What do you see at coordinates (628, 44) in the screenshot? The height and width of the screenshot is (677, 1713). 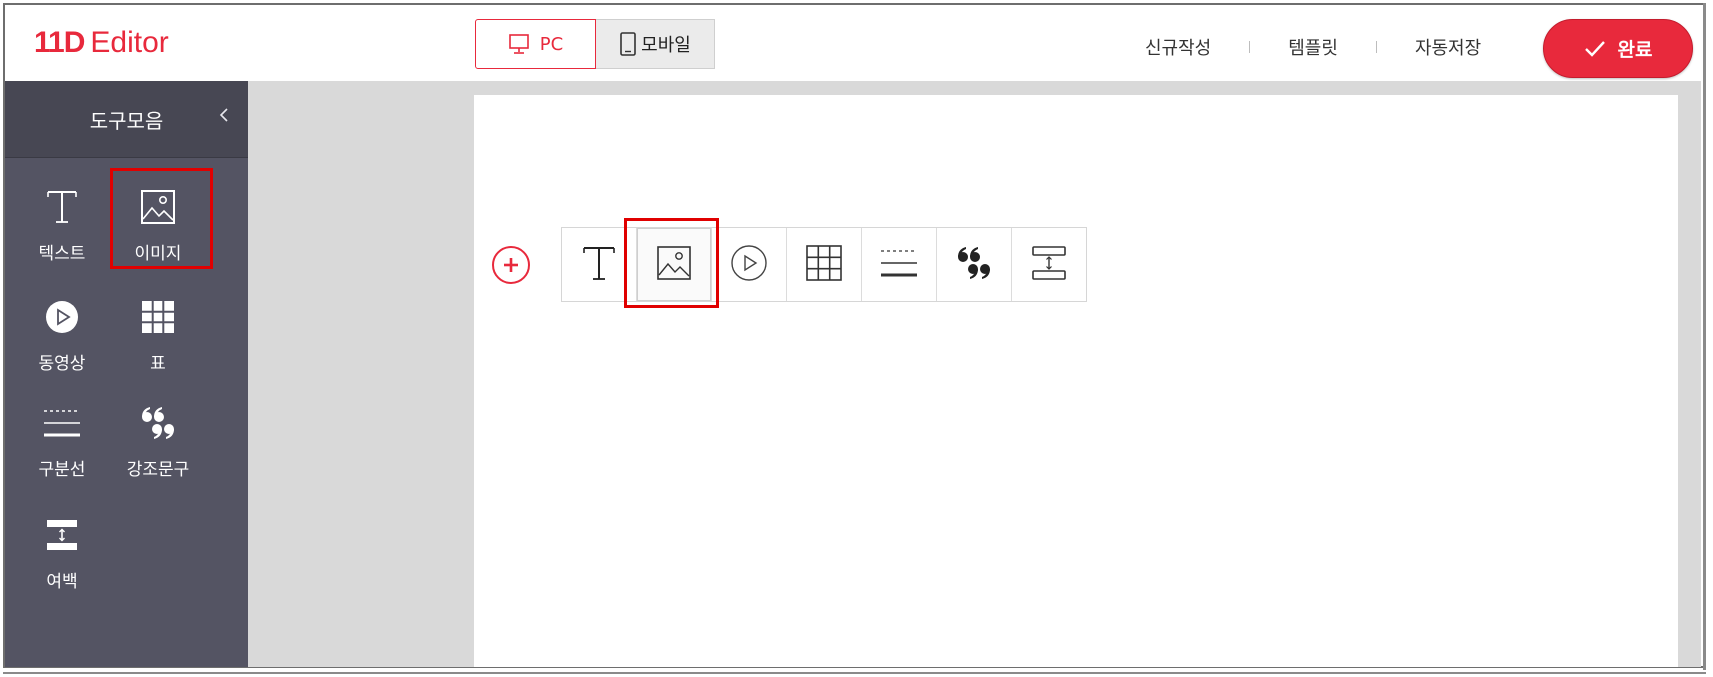 I see `mobile-icon` at bounding box center [628, 44].